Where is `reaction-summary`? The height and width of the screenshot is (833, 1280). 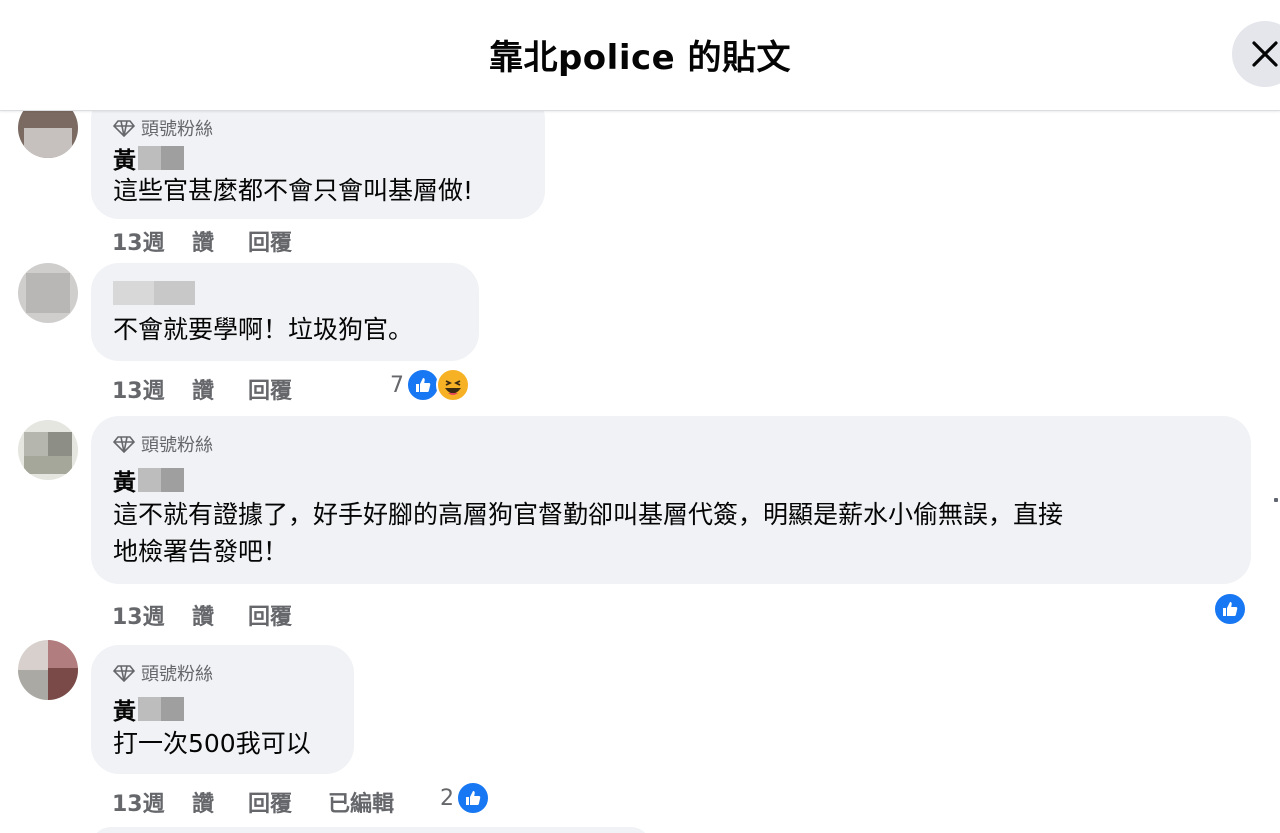 reaction-summary is located at coordinates (1230, 609).